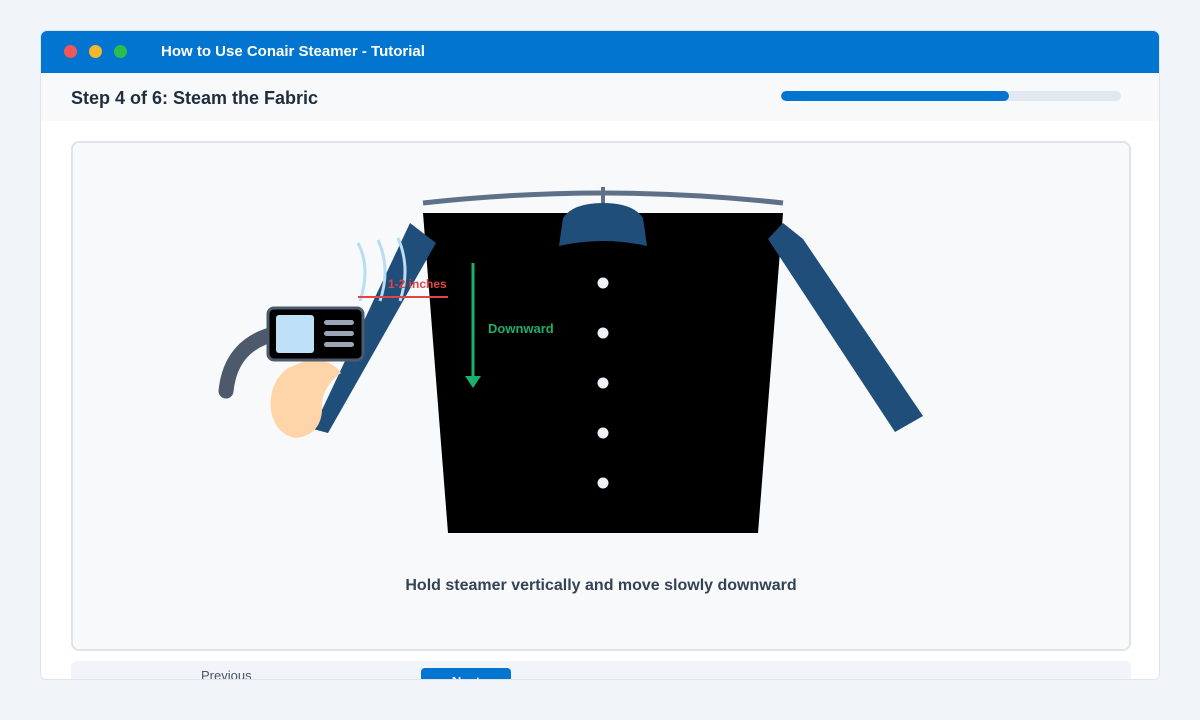 The image size is (1200, 720). I want to click on maximize-window-button, so click(120, 51).